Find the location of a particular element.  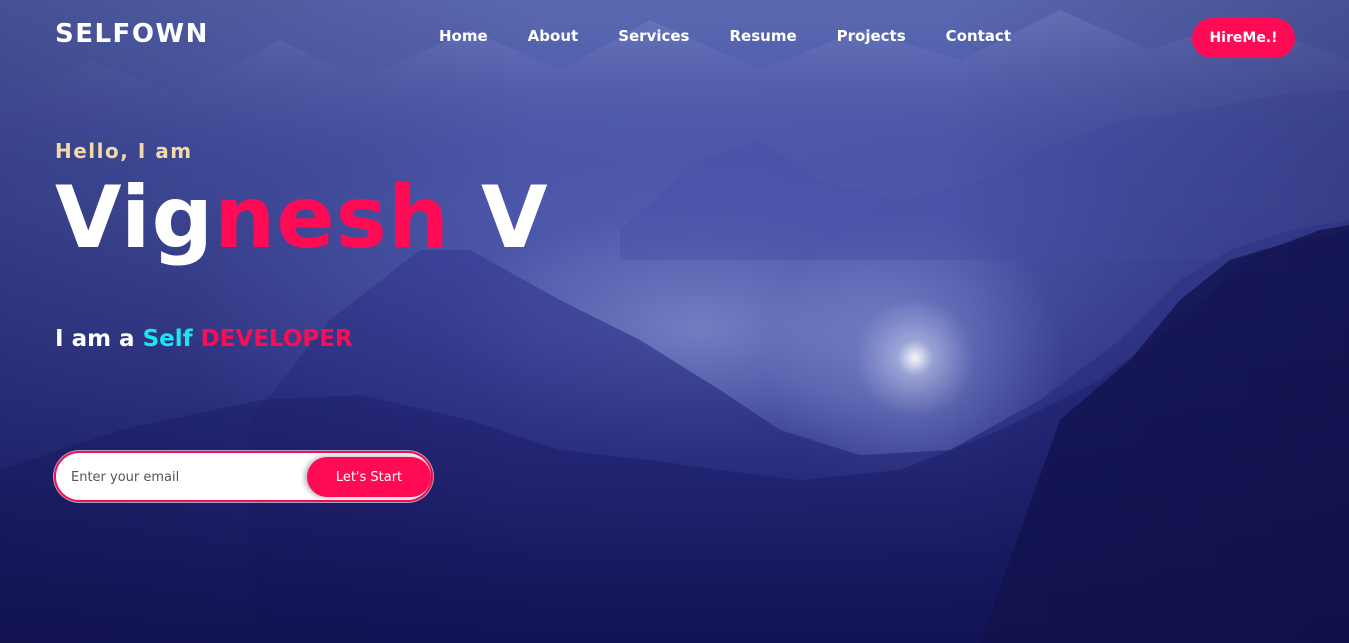

email-input is located at coordinates (181, 477).